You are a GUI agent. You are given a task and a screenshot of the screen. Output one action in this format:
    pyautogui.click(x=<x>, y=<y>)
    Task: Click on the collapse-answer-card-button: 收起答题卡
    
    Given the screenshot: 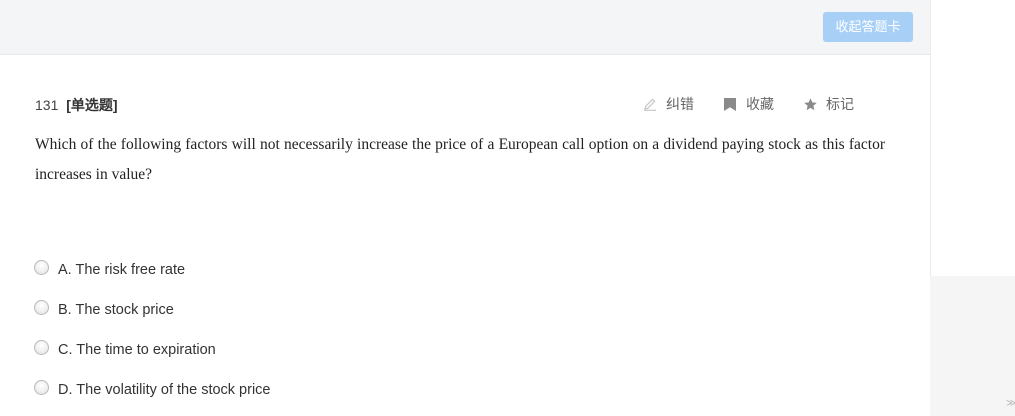 What is the action you would take?
    pyautogui.click(x=868, y=27)
    